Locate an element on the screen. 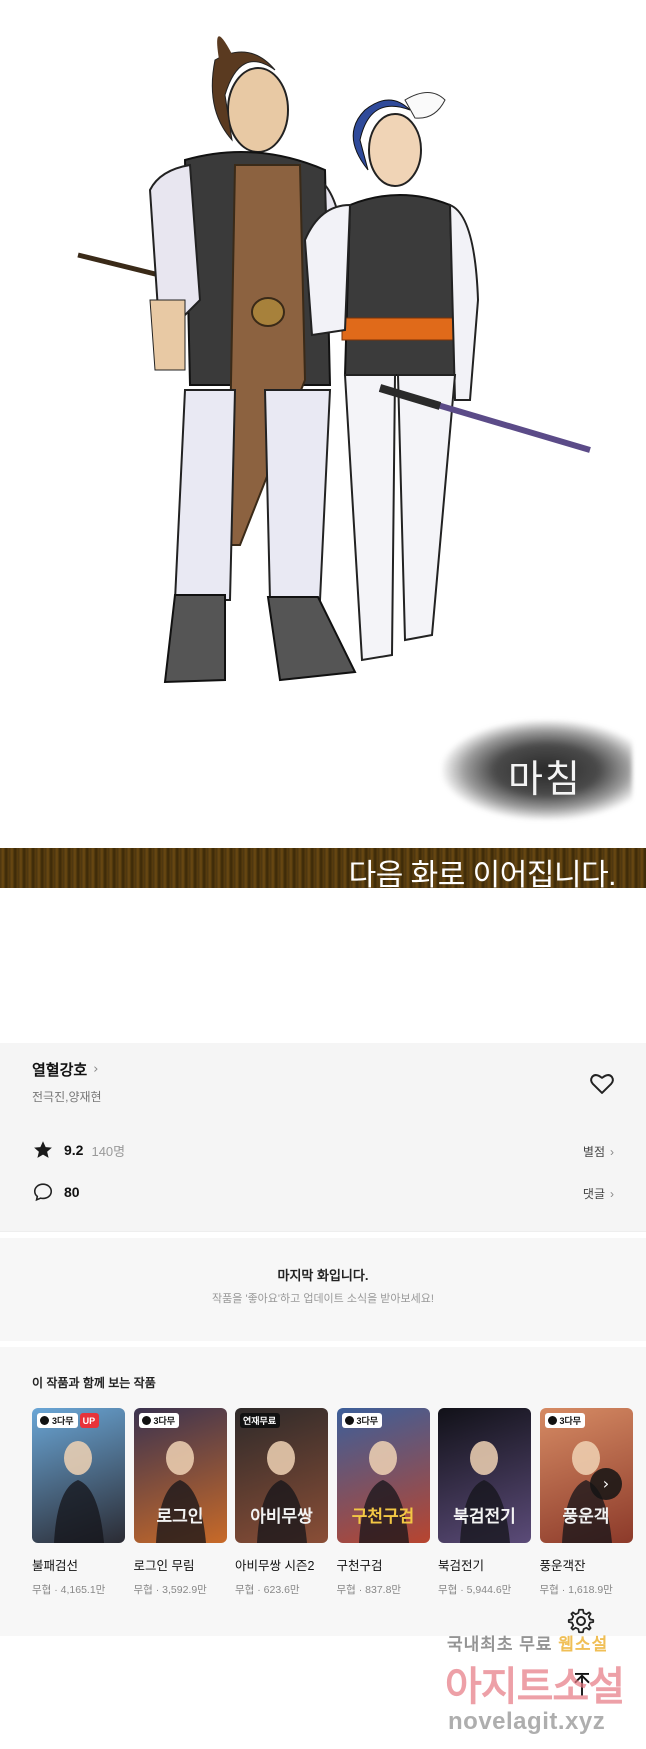 This screenshot has width=646, height=1749. up-badge: UP is located at coordinates (89, 1420).